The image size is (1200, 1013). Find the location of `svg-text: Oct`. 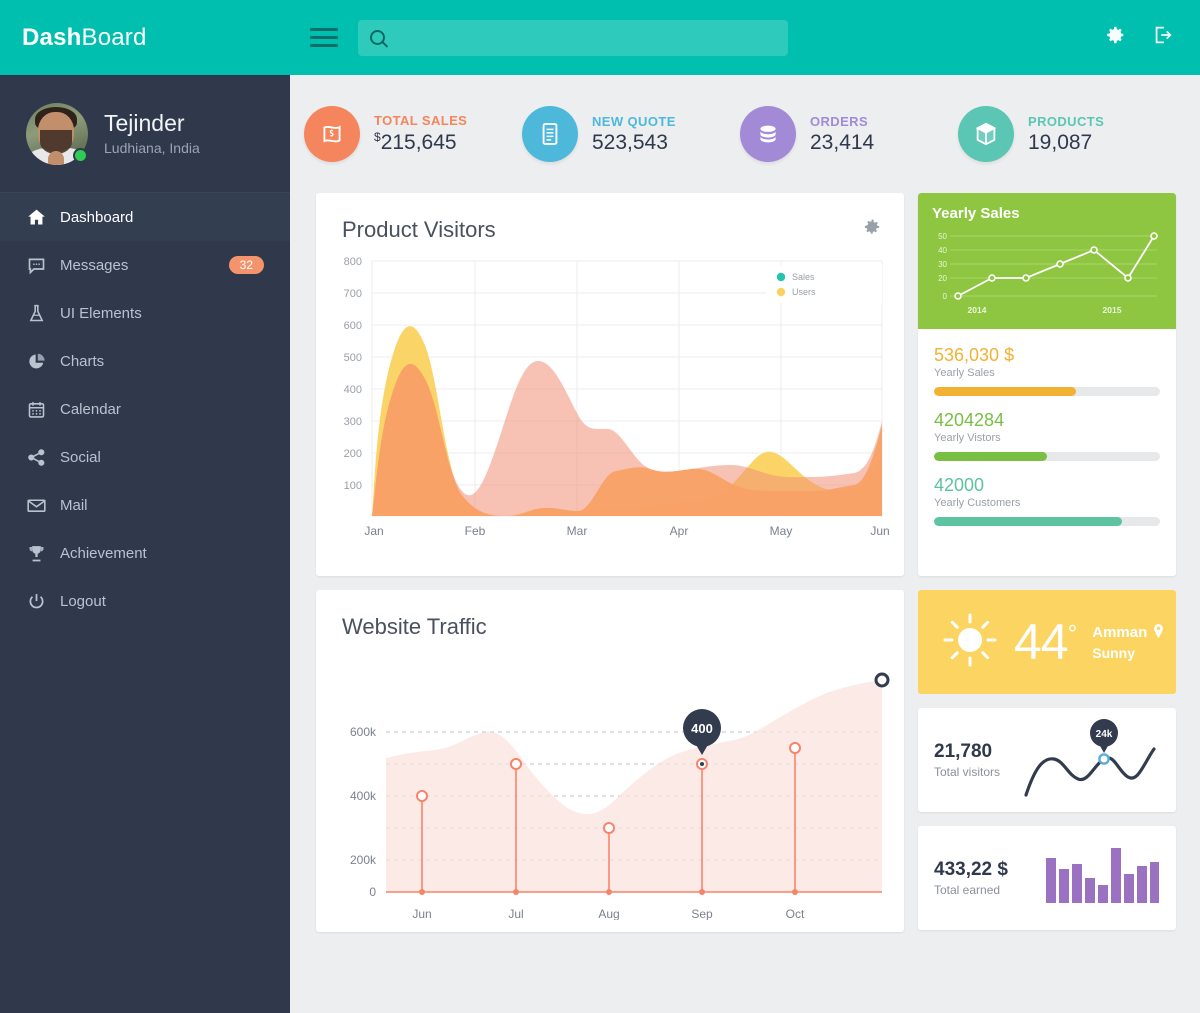

svg-text: Oct is located at coordinates (795, 913).